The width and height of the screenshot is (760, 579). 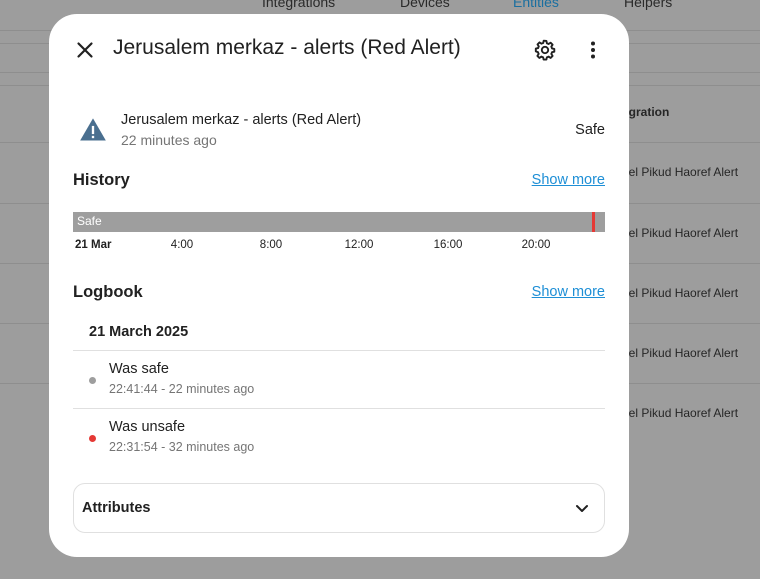 I want to click on dialog-header: Jerusalem merkaz - alerts (Red Alert), so click(x=339, y=50).